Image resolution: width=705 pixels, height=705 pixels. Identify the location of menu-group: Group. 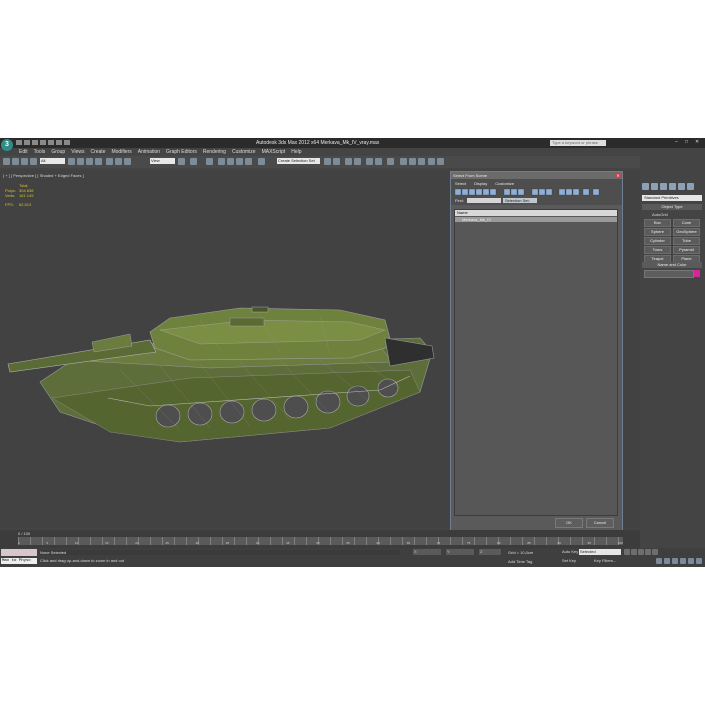
(58, 152).